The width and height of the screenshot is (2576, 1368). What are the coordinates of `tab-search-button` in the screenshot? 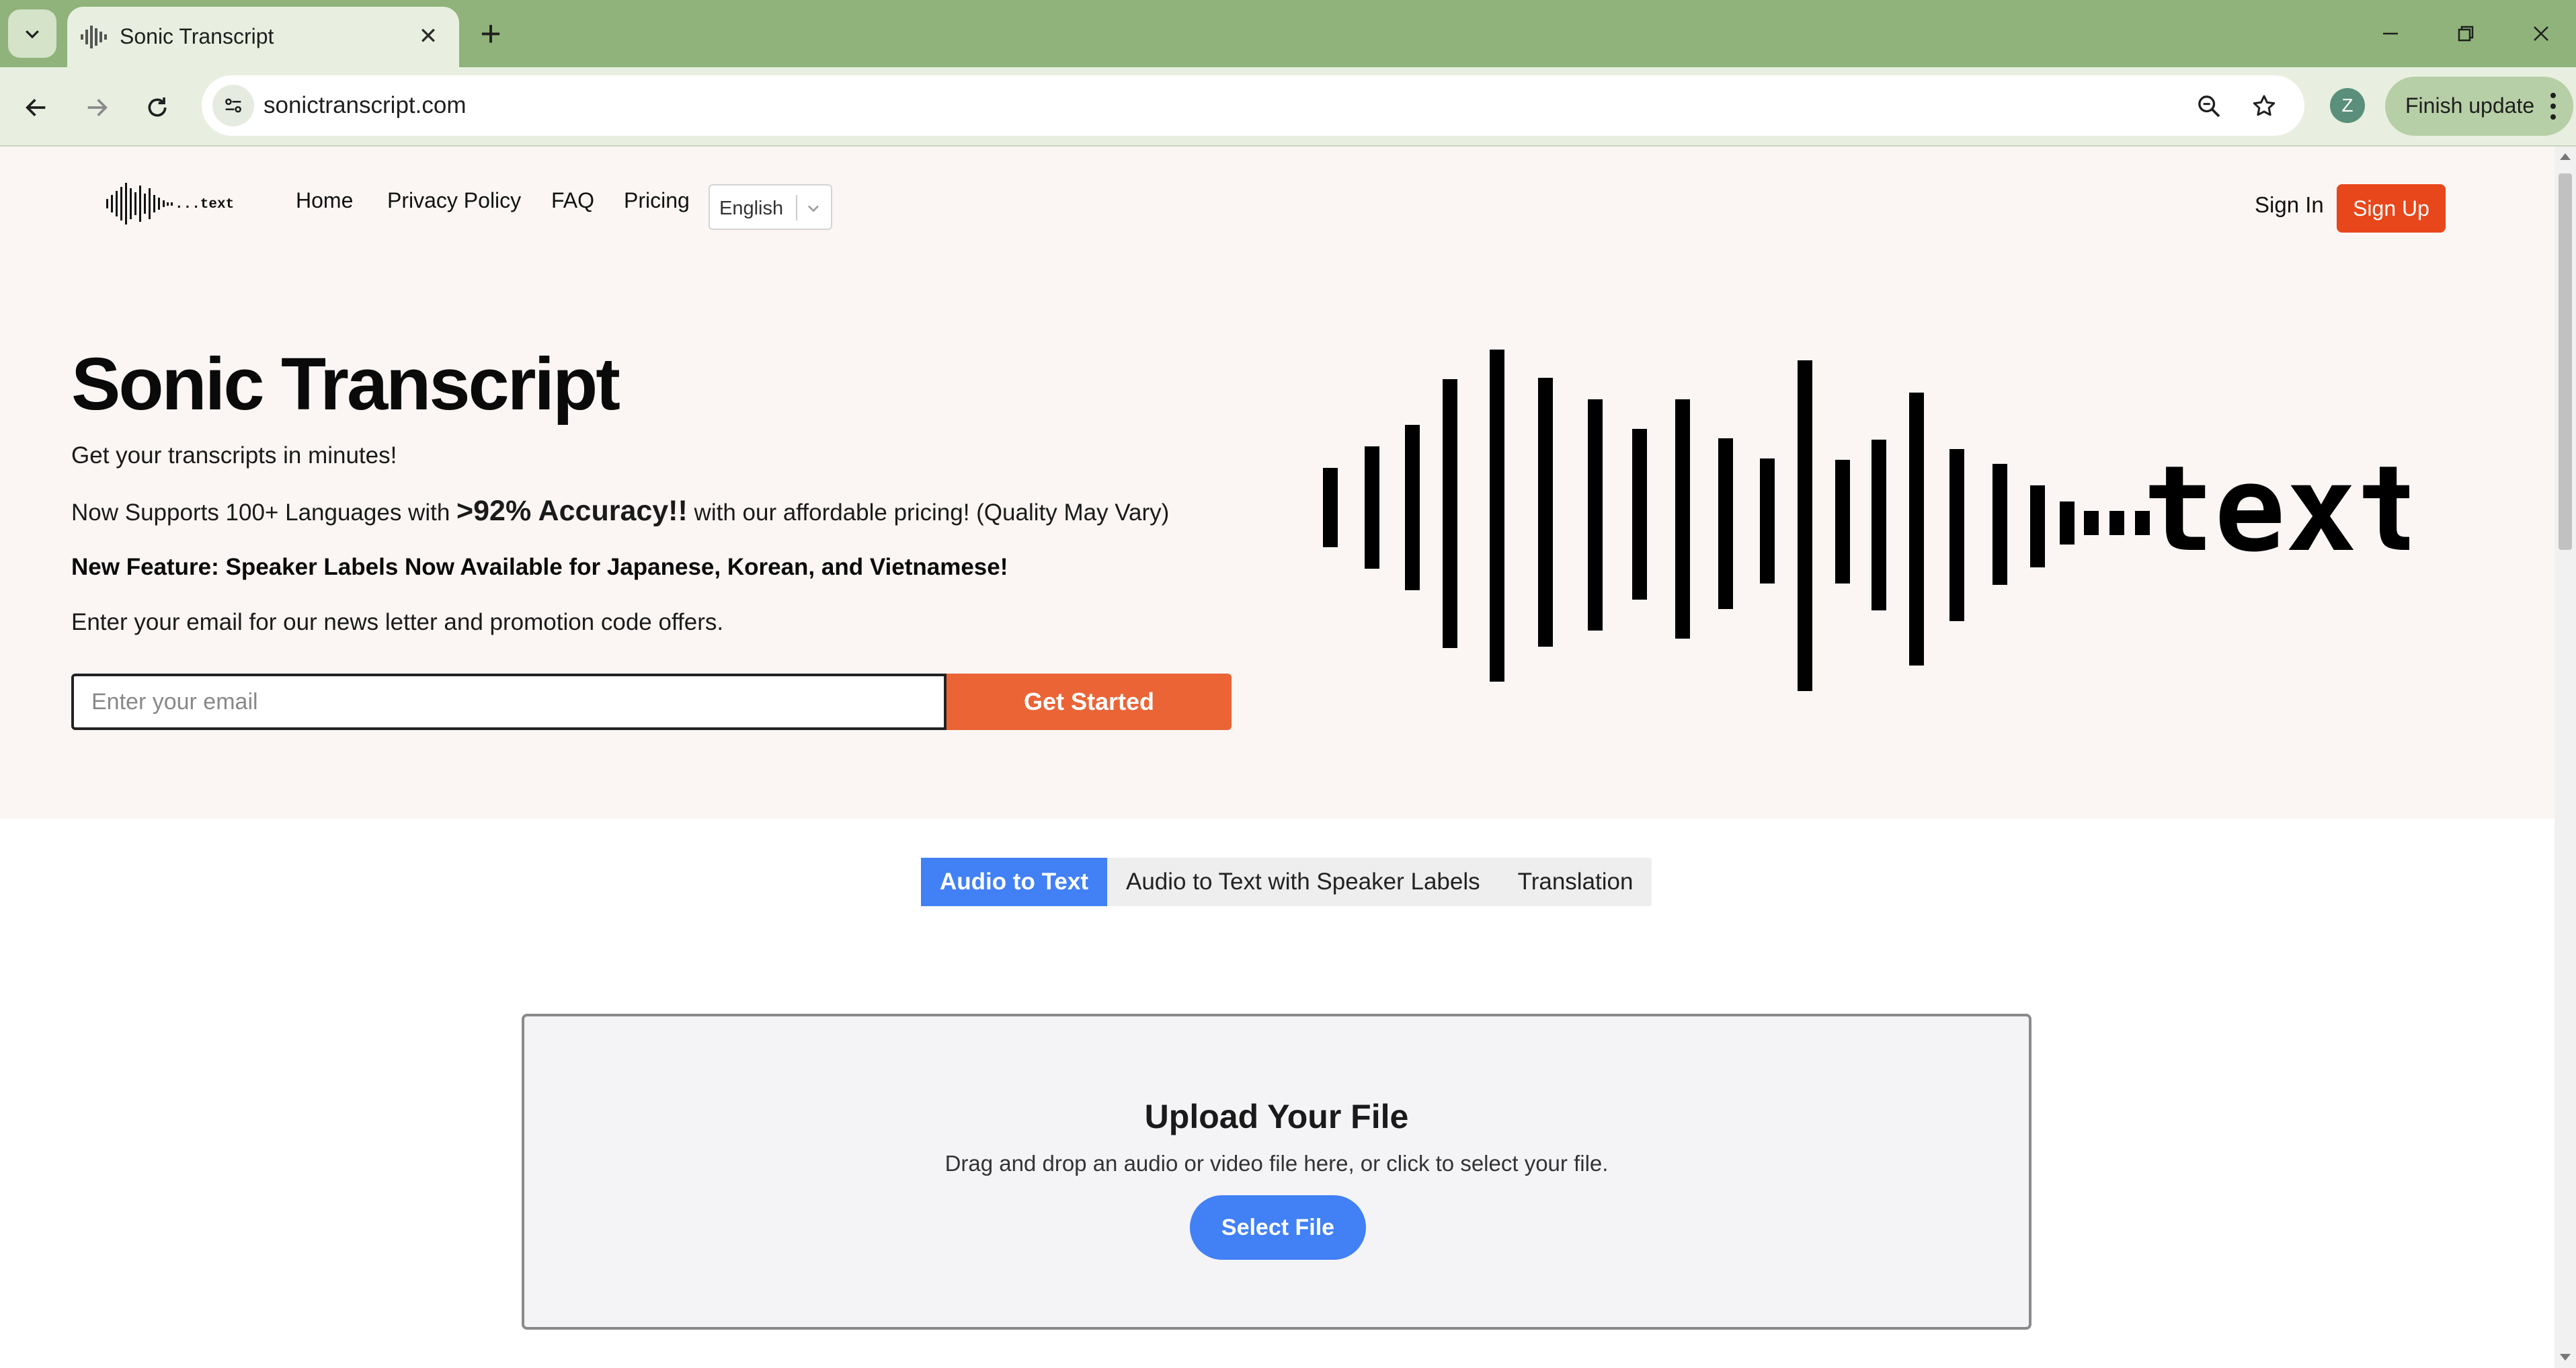 It's located at (32, 33).